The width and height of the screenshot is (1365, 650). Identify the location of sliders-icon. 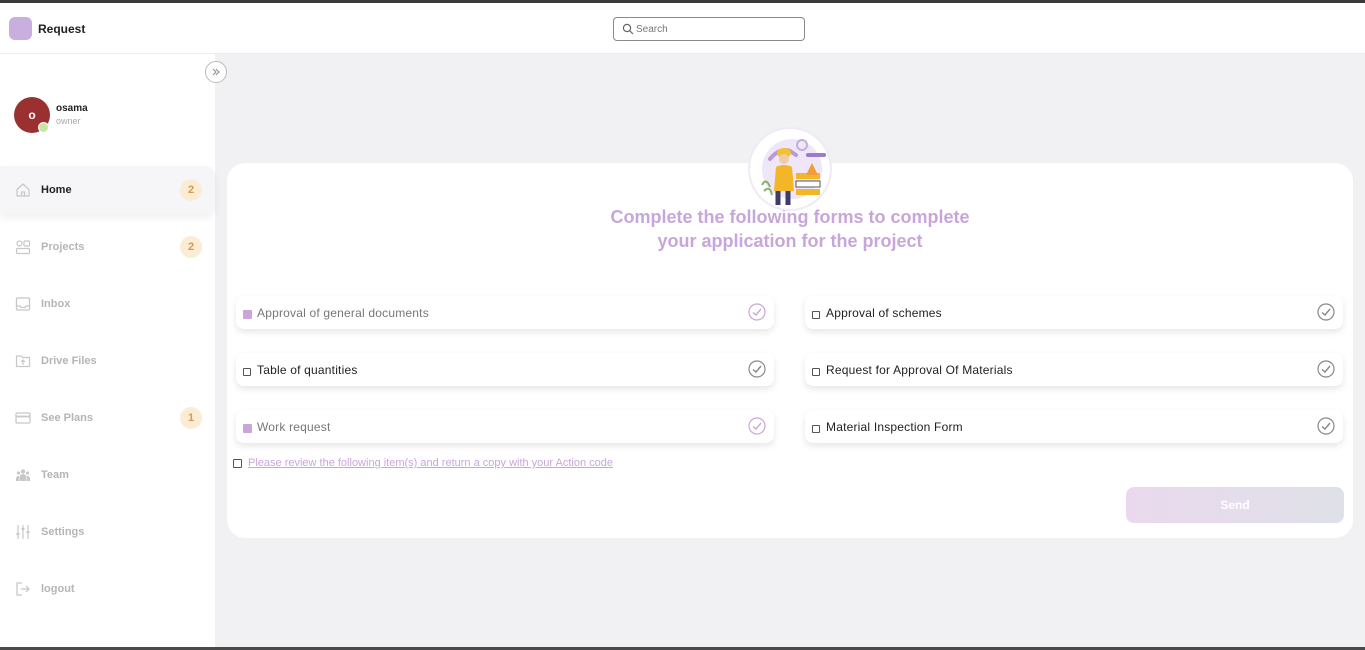
(23, 532).